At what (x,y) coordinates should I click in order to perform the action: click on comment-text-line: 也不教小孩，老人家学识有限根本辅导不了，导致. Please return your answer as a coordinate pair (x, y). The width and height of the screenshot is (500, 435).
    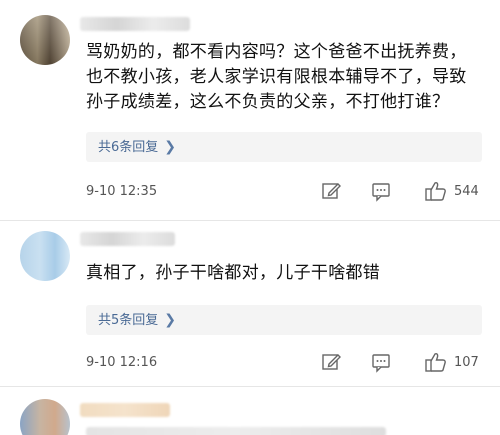
    Looking at the image, I should click on (276, 77).